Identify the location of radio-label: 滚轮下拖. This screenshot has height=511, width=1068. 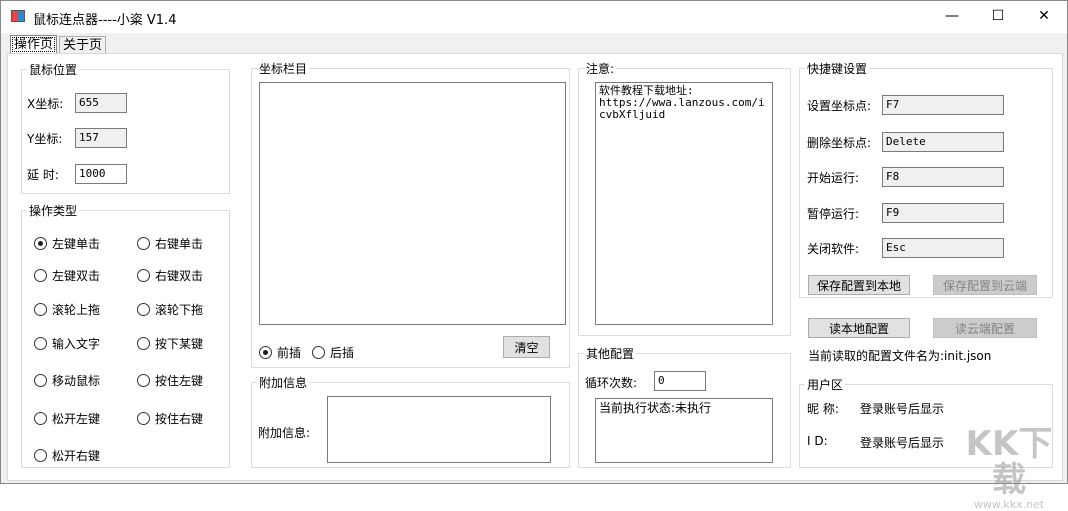
(179, 310).